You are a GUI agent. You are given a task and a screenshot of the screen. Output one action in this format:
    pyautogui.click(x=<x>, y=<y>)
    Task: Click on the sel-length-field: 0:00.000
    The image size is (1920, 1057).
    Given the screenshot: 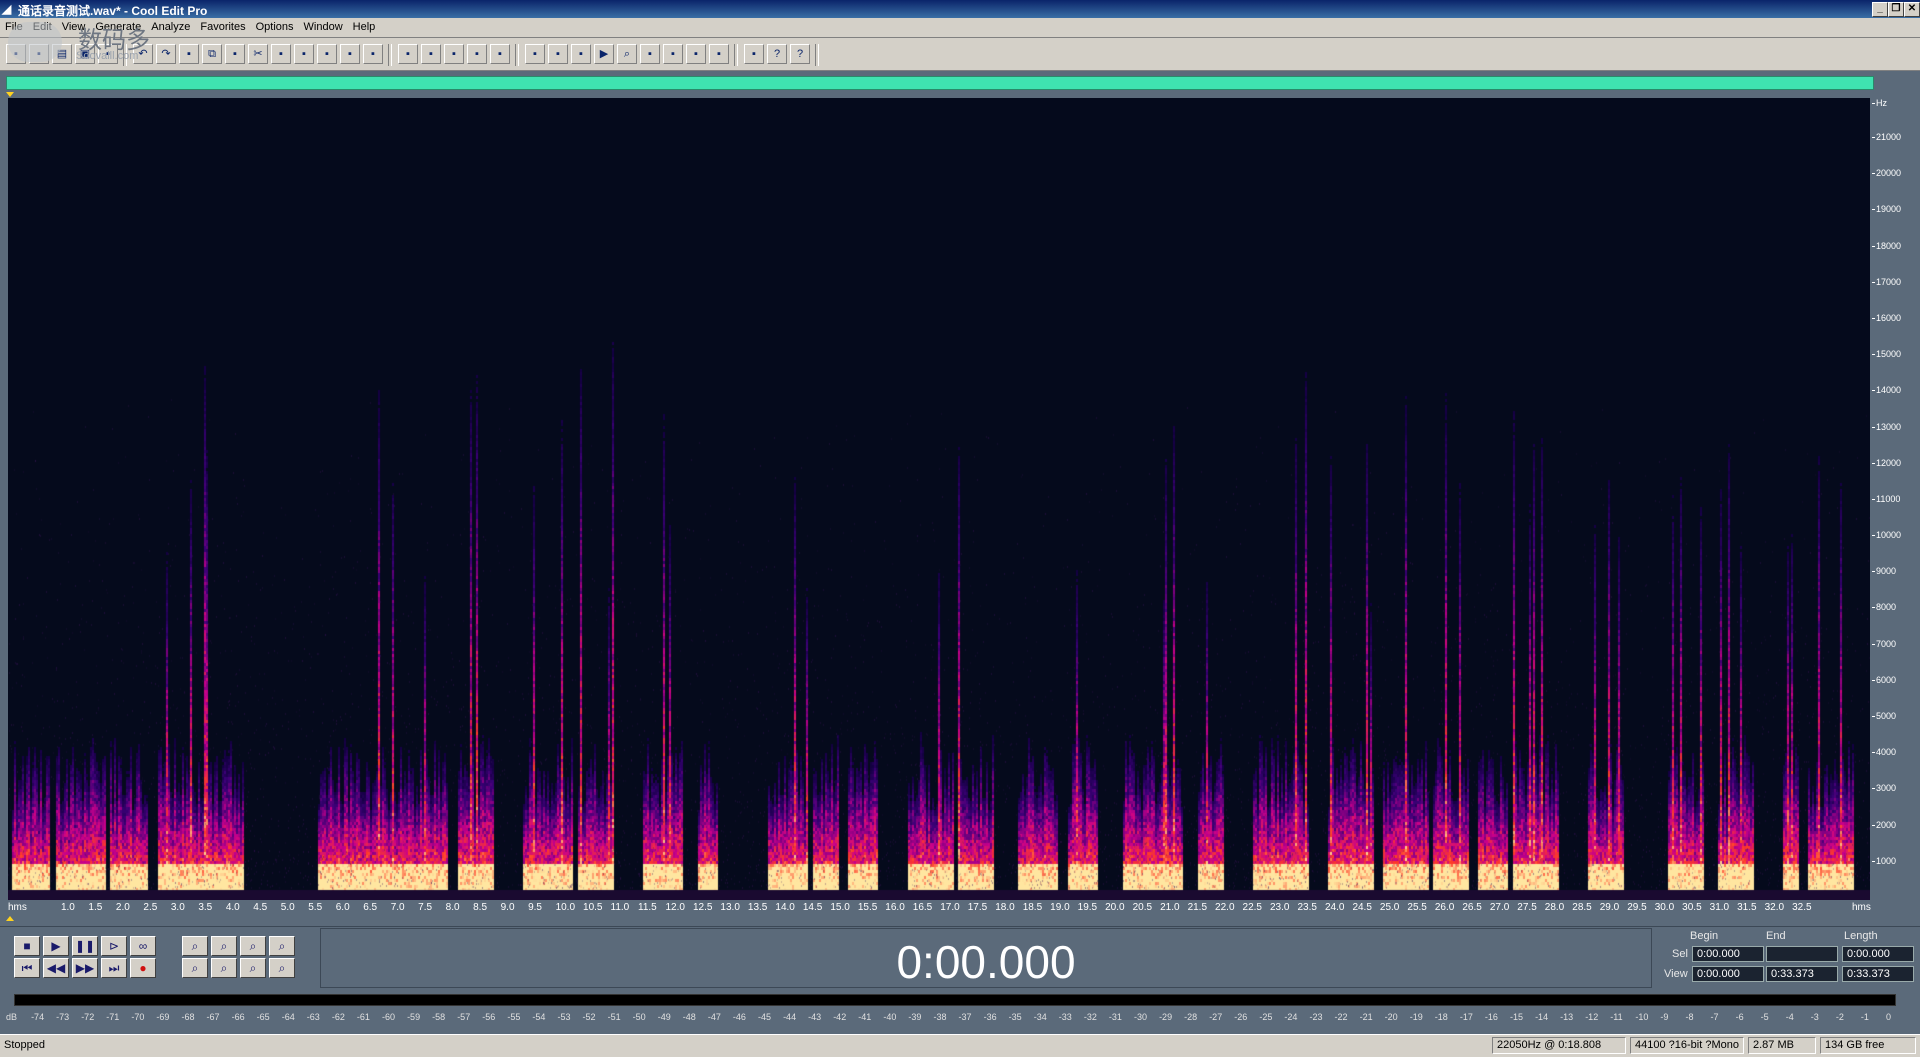 What is the action you would take?
    pyautogui.click(x=1878, y=954)
    